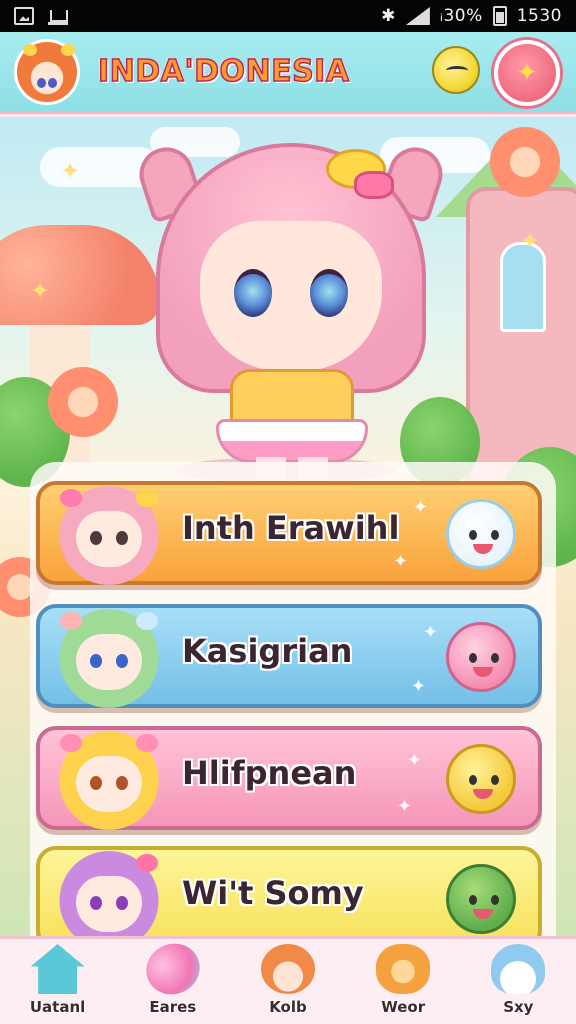 The width and height of the screenshot is (576, 1024). I want to click on ghost-cat-pet-icon, so click(481, 534).